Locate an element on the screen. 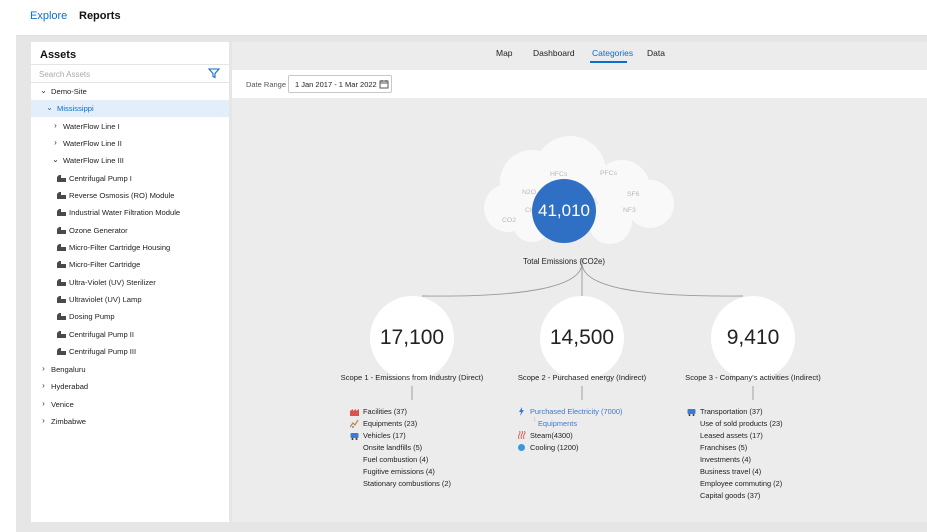 Image resolution: width=927 pixels, height=532 pixels. filter-bar: Date Range 1 Jan 2017 - 1 Mar 2022 is located at coordinates (579, 84).